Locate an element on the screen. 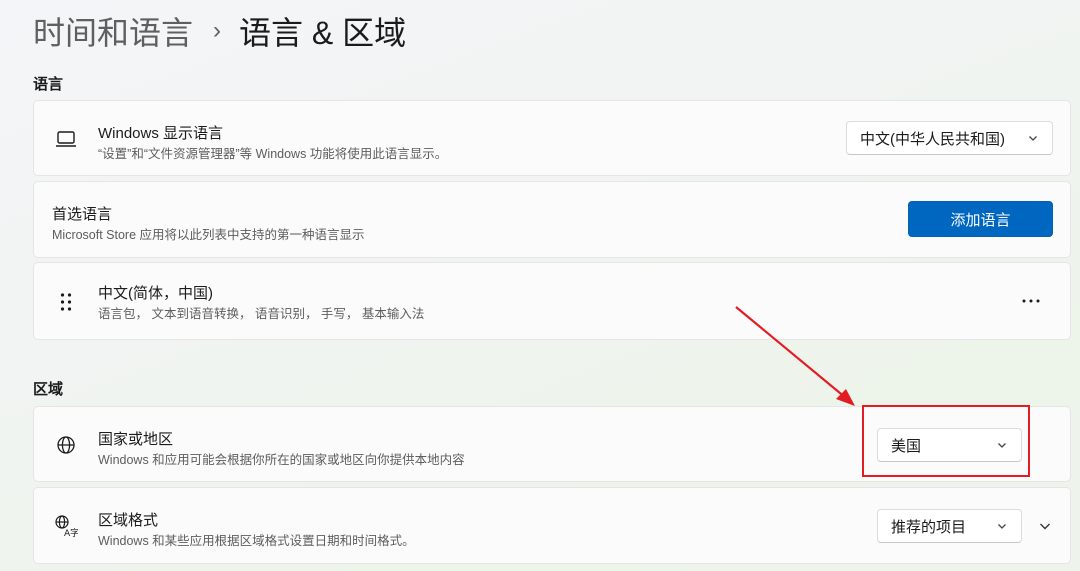  regional-format-selected: 推荐的项目 is located at coordinates (929, 527).